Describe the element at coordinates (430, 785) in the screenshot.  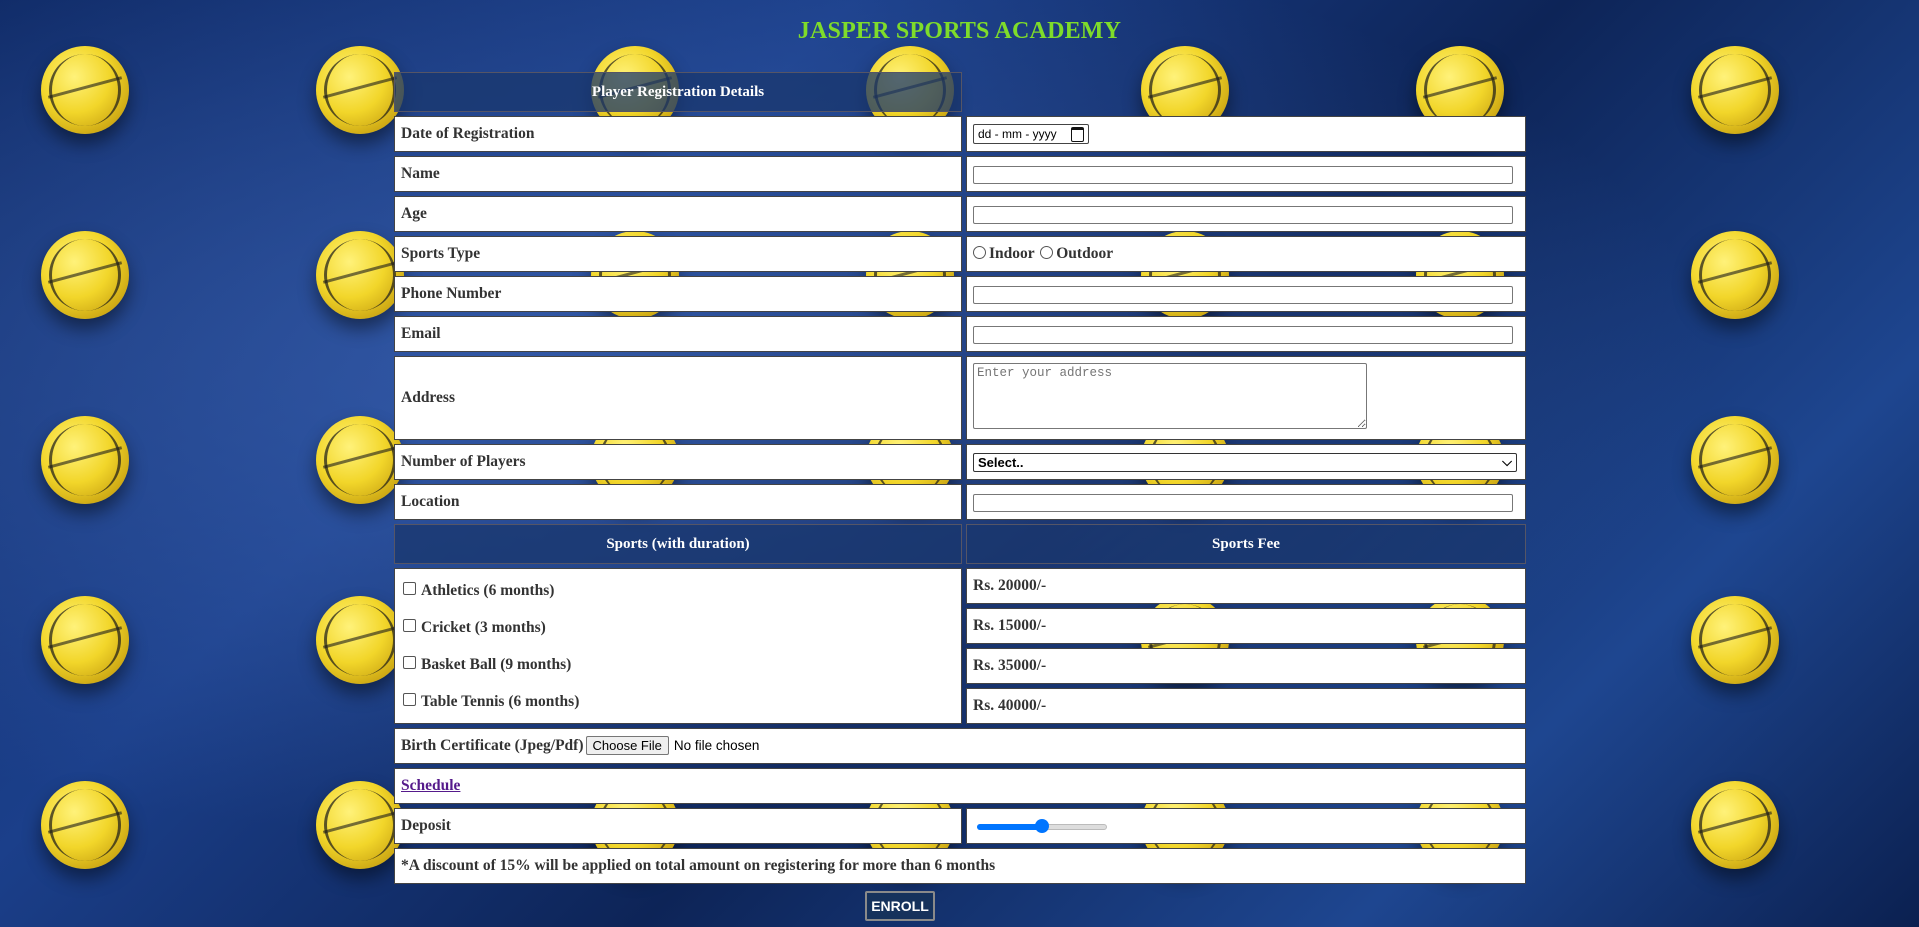
I see `schedule-link: Schedule` at that location.